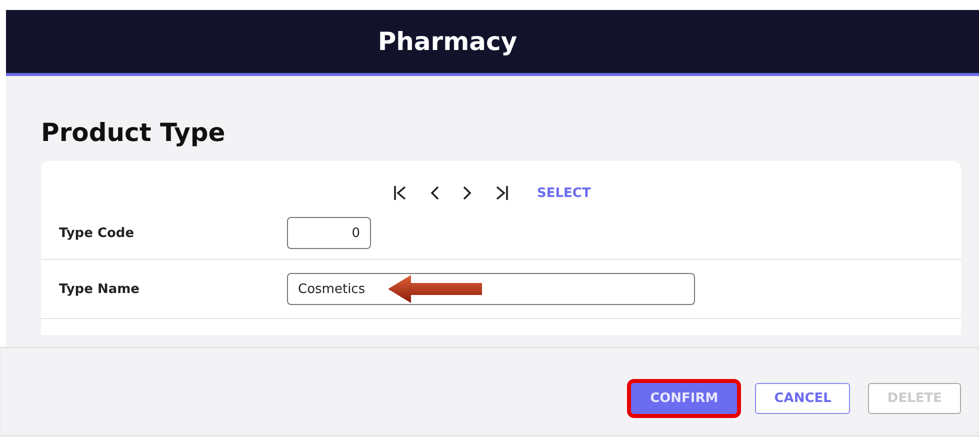 The width and height of the screenshot is (979, 437). What do you see at coordinates (448, 41) in the screenshot?
I see `app-title: Pharmacy` at bounding box center [448, 41].